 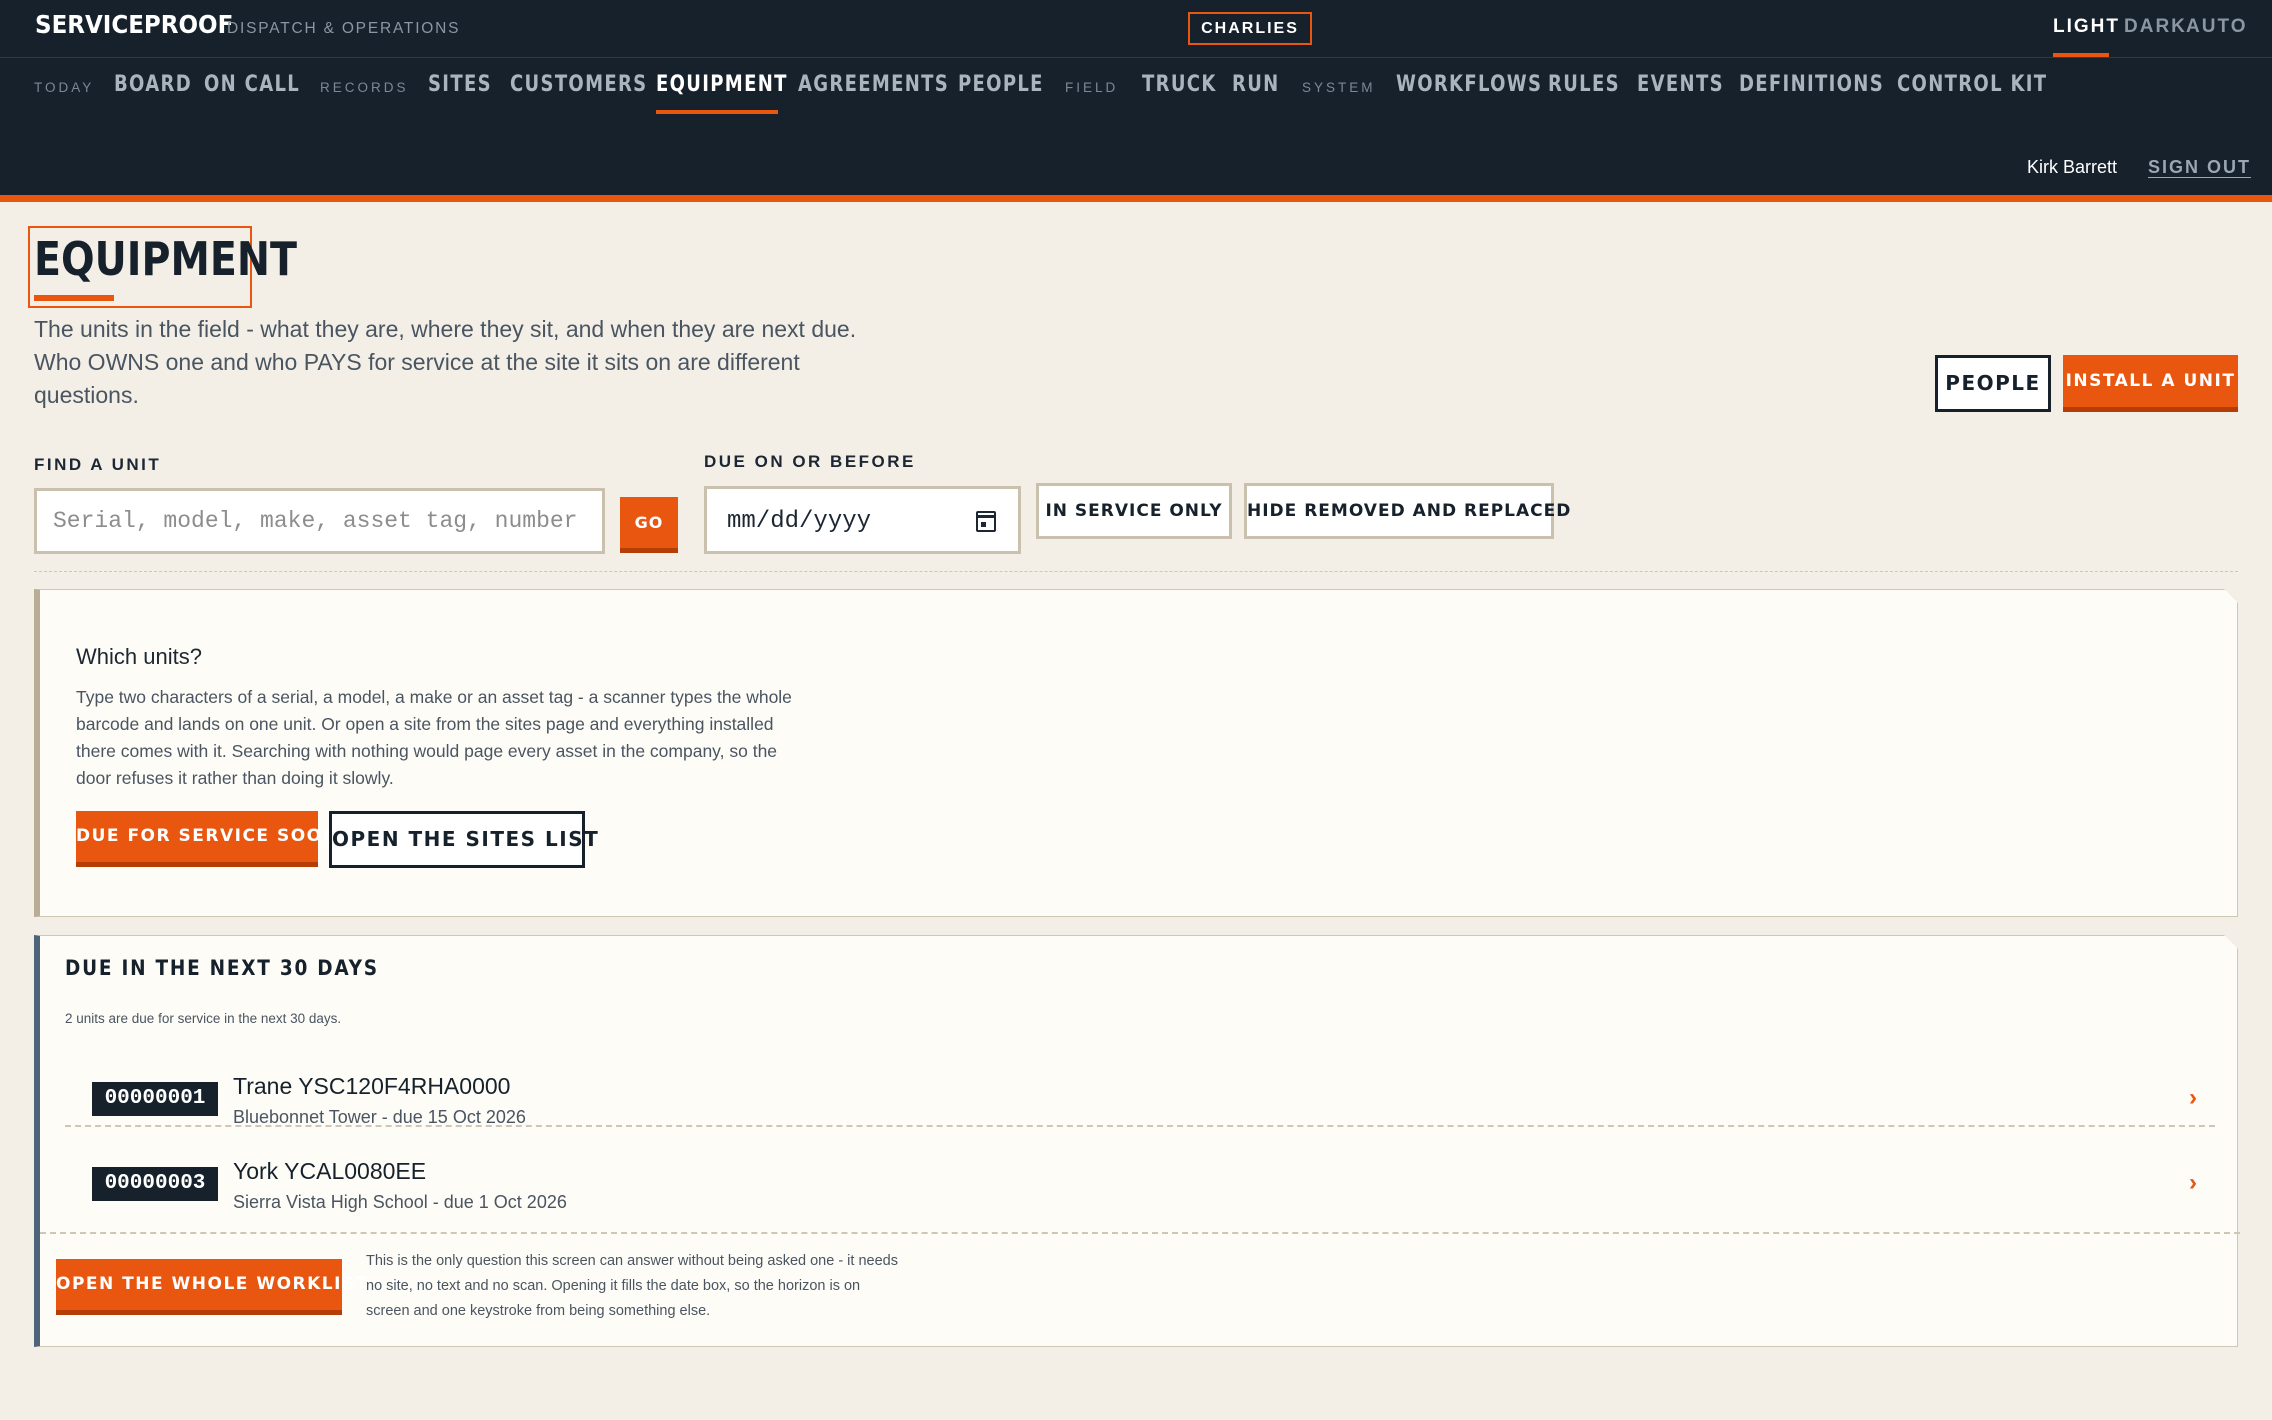 What do you see at coordinates (74, 298) in the screenshot?
I see `page-title-underline` at bounding box center [74, 298].